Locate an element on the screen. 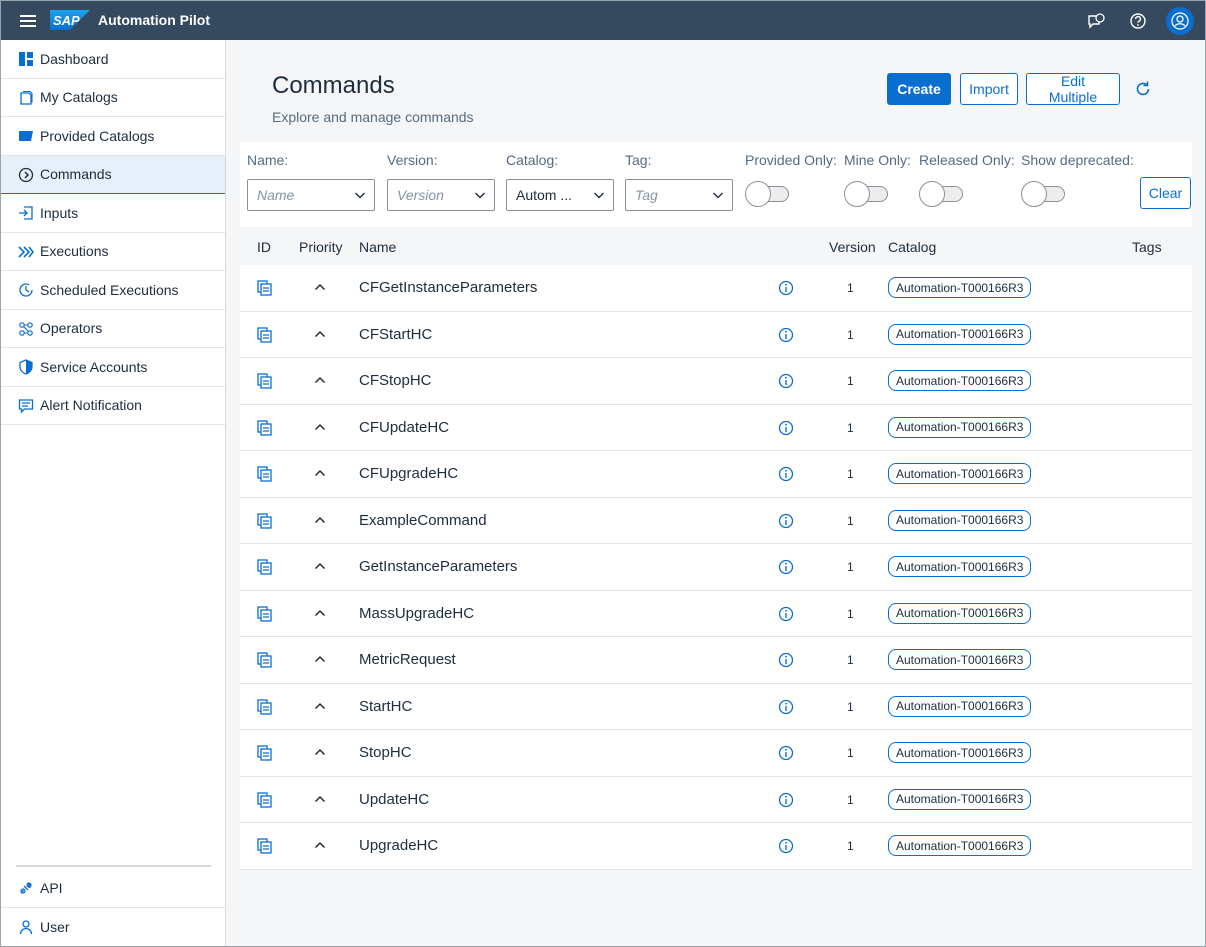  column-header-priority: Priority is located at coordinates (321, 247).